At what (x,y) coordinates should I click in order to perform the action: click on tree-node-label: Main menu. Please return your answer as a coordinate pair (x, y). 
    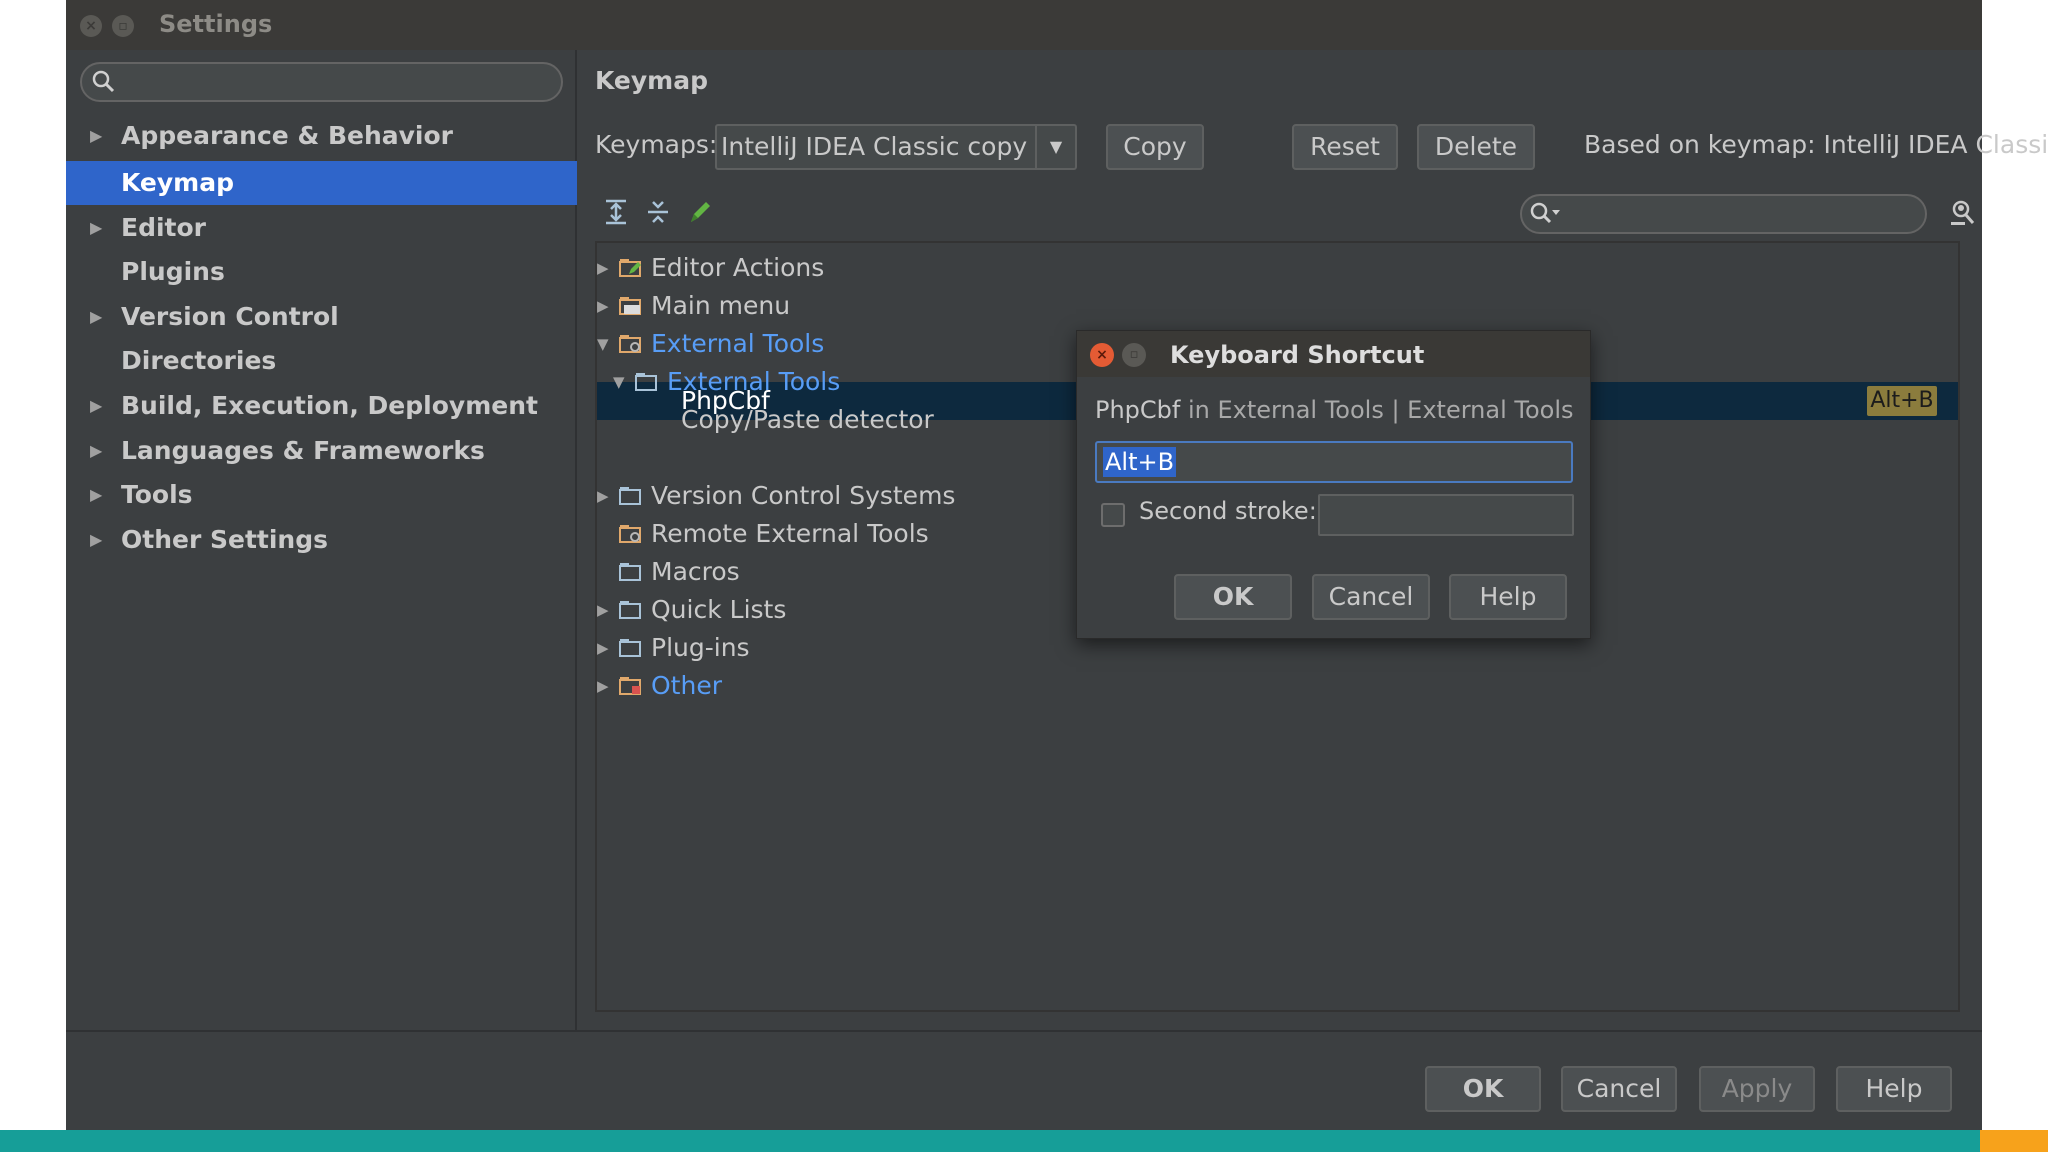
    Looking at the image, I should click on (721, 305).